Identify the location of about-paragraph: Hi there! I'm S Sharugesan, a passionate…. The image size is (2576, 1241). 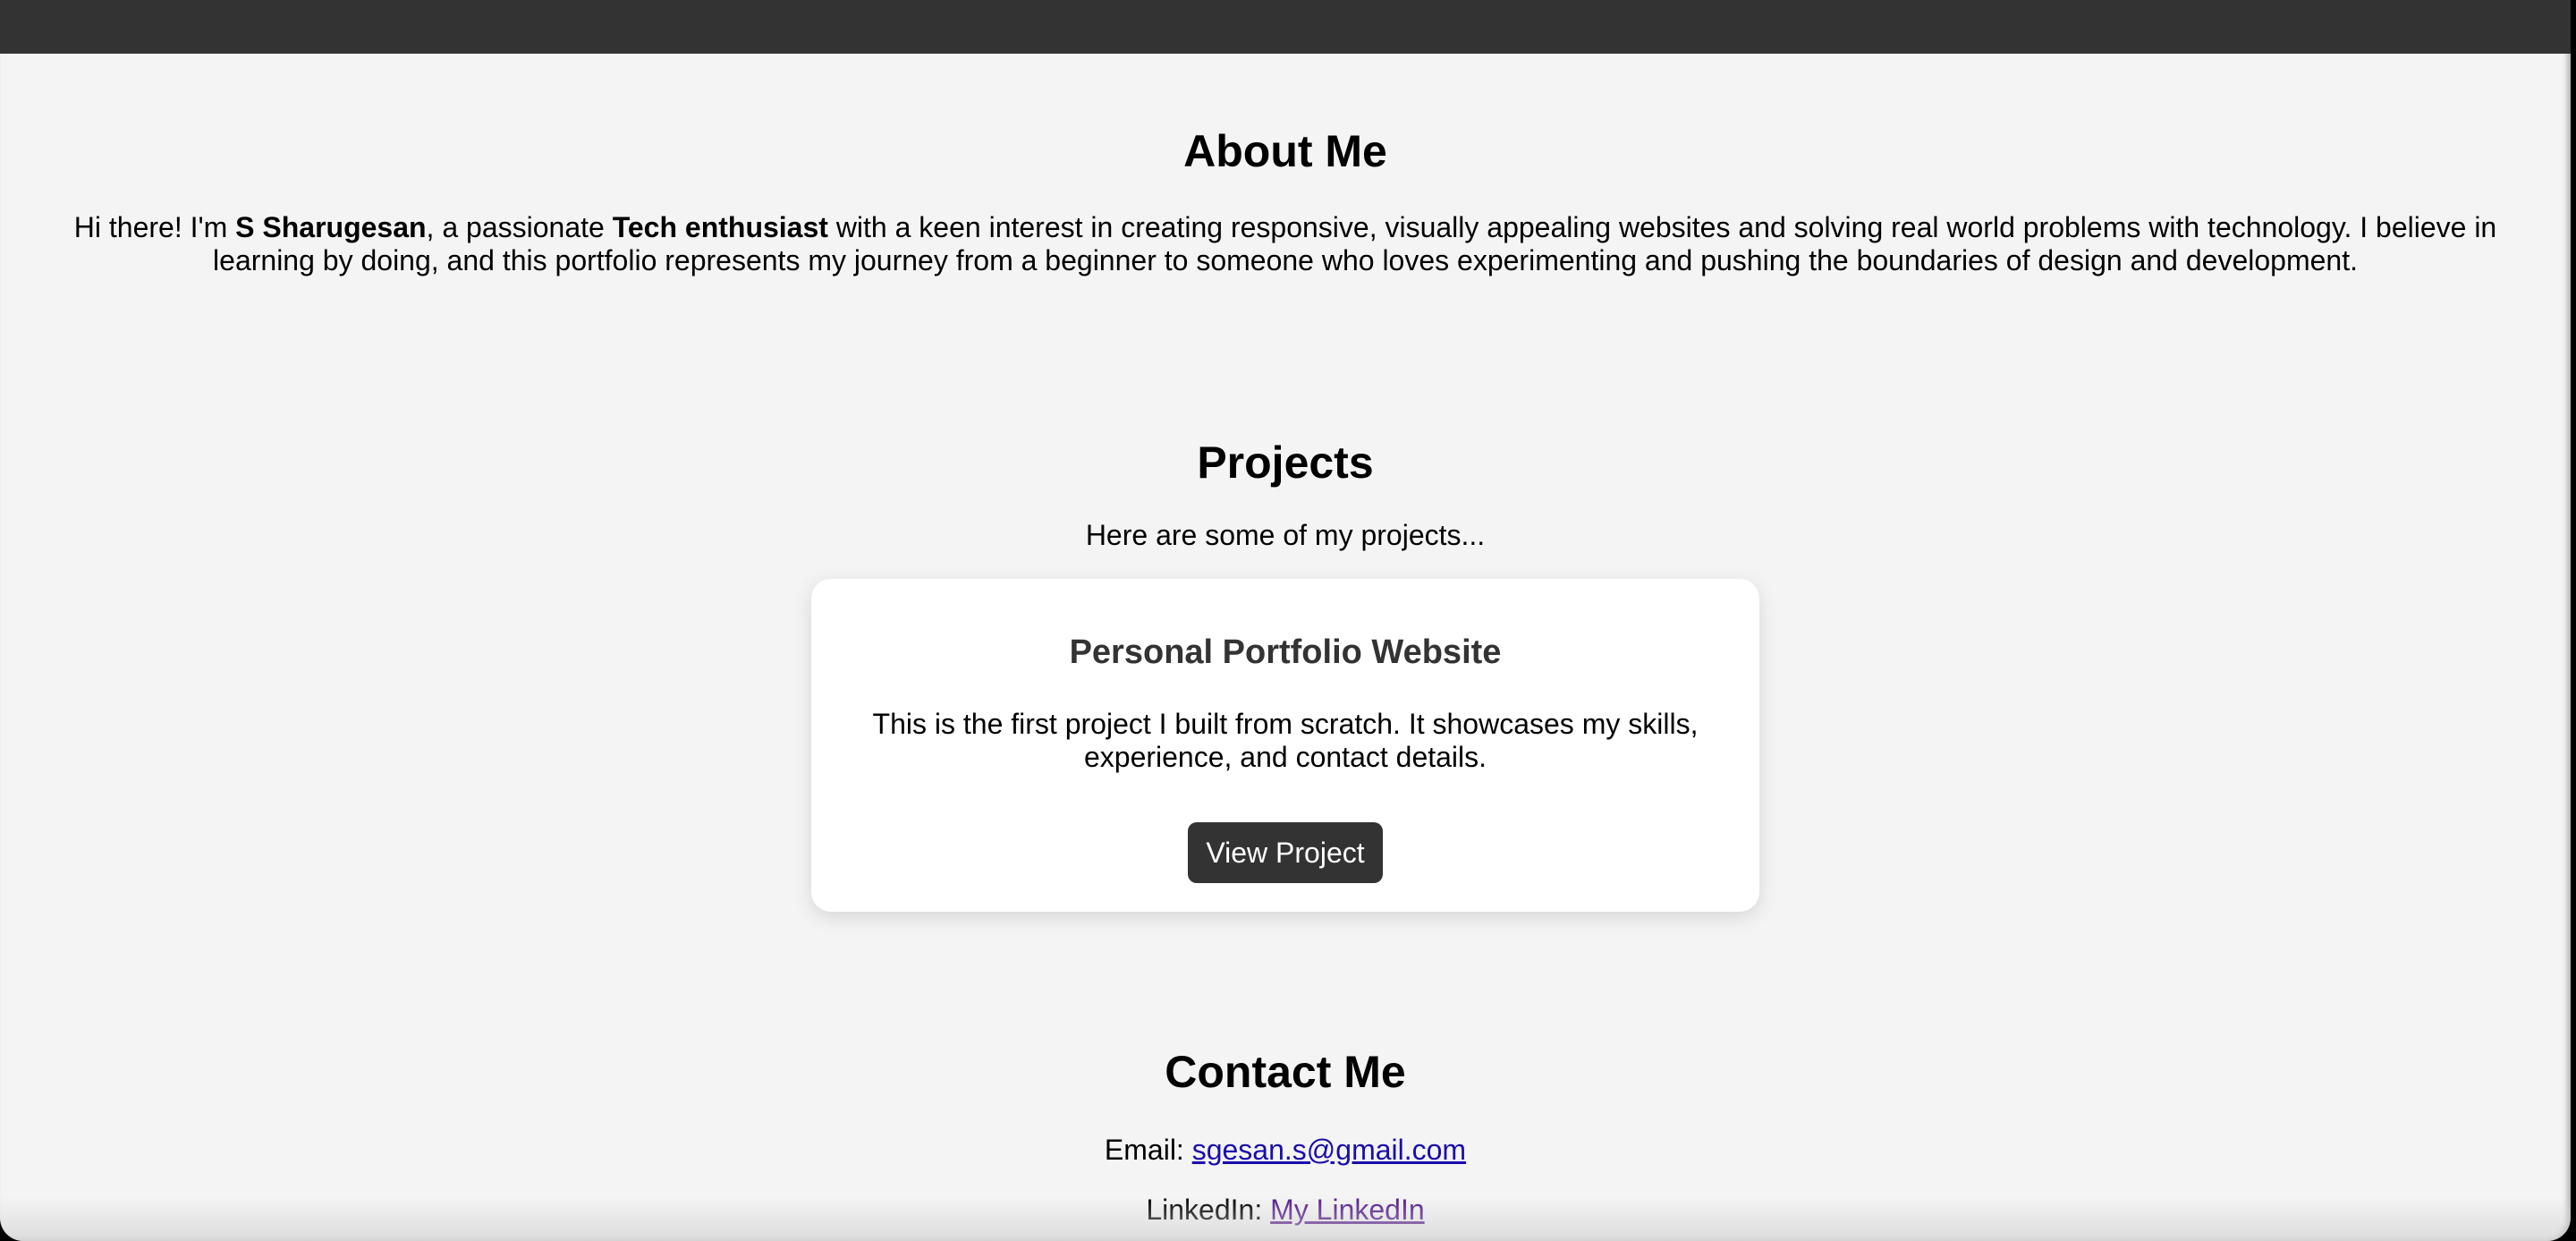
(1285, 244).